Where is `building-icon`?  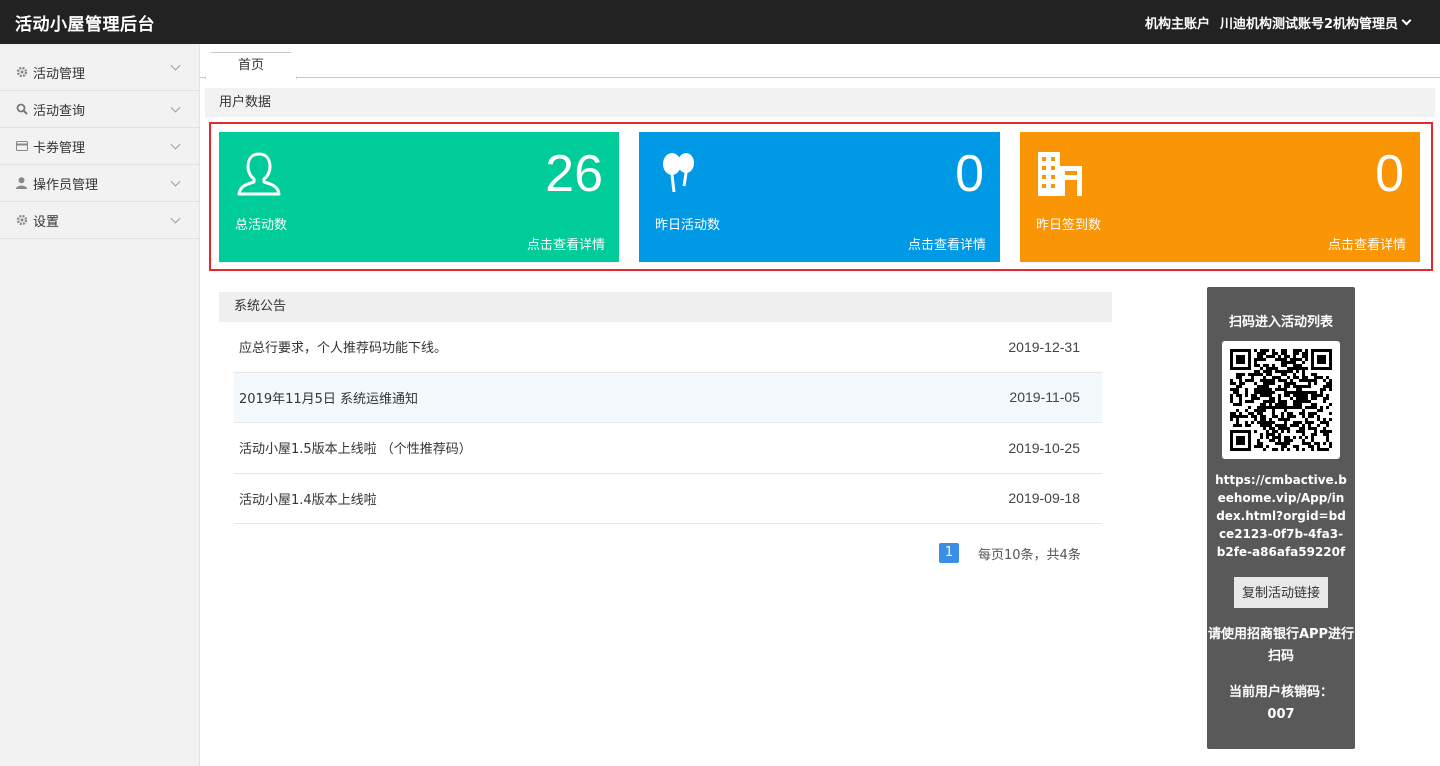 building-icon is located at coordinates (1060, 174).